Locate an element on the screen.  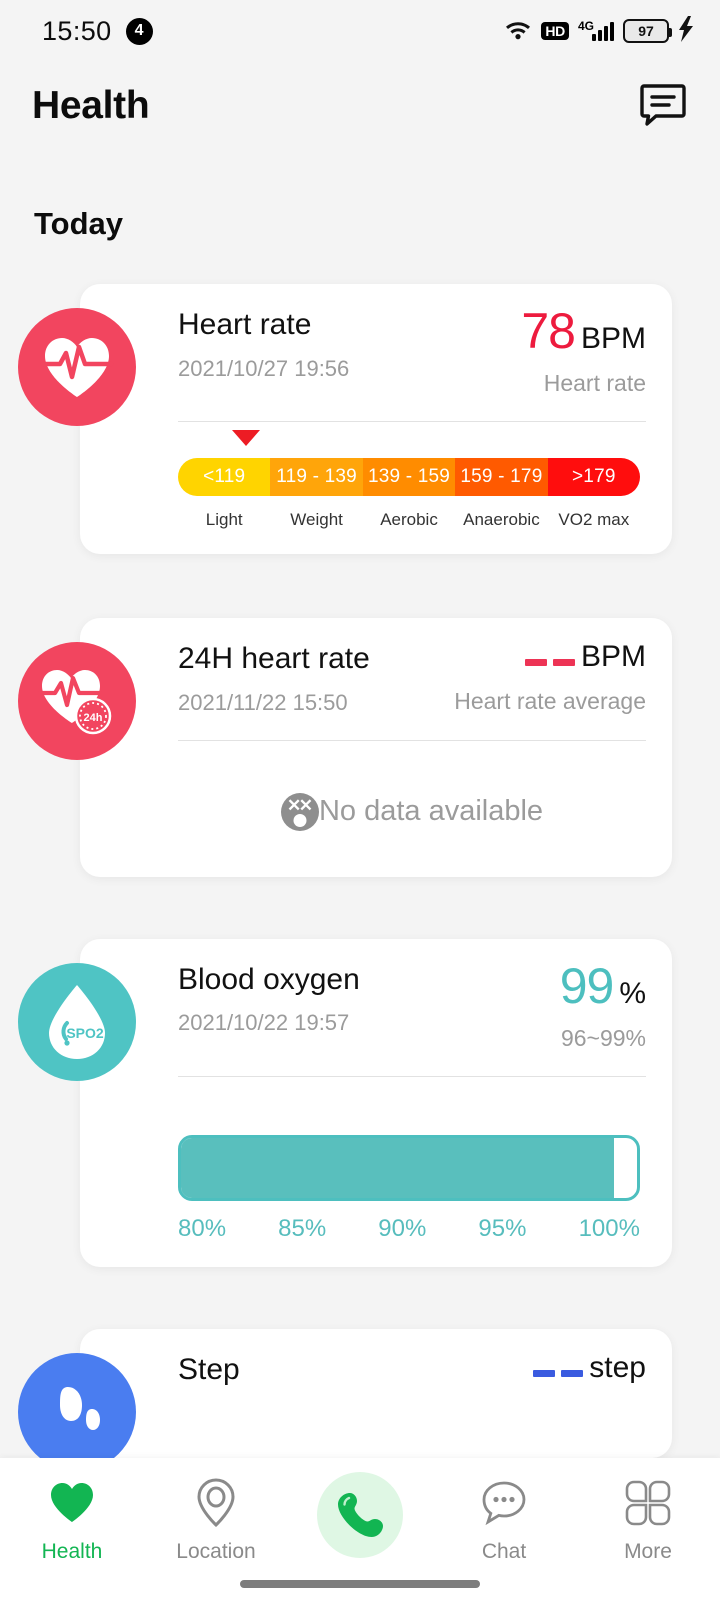
value-row: step is located at coordinates (589, 1368).